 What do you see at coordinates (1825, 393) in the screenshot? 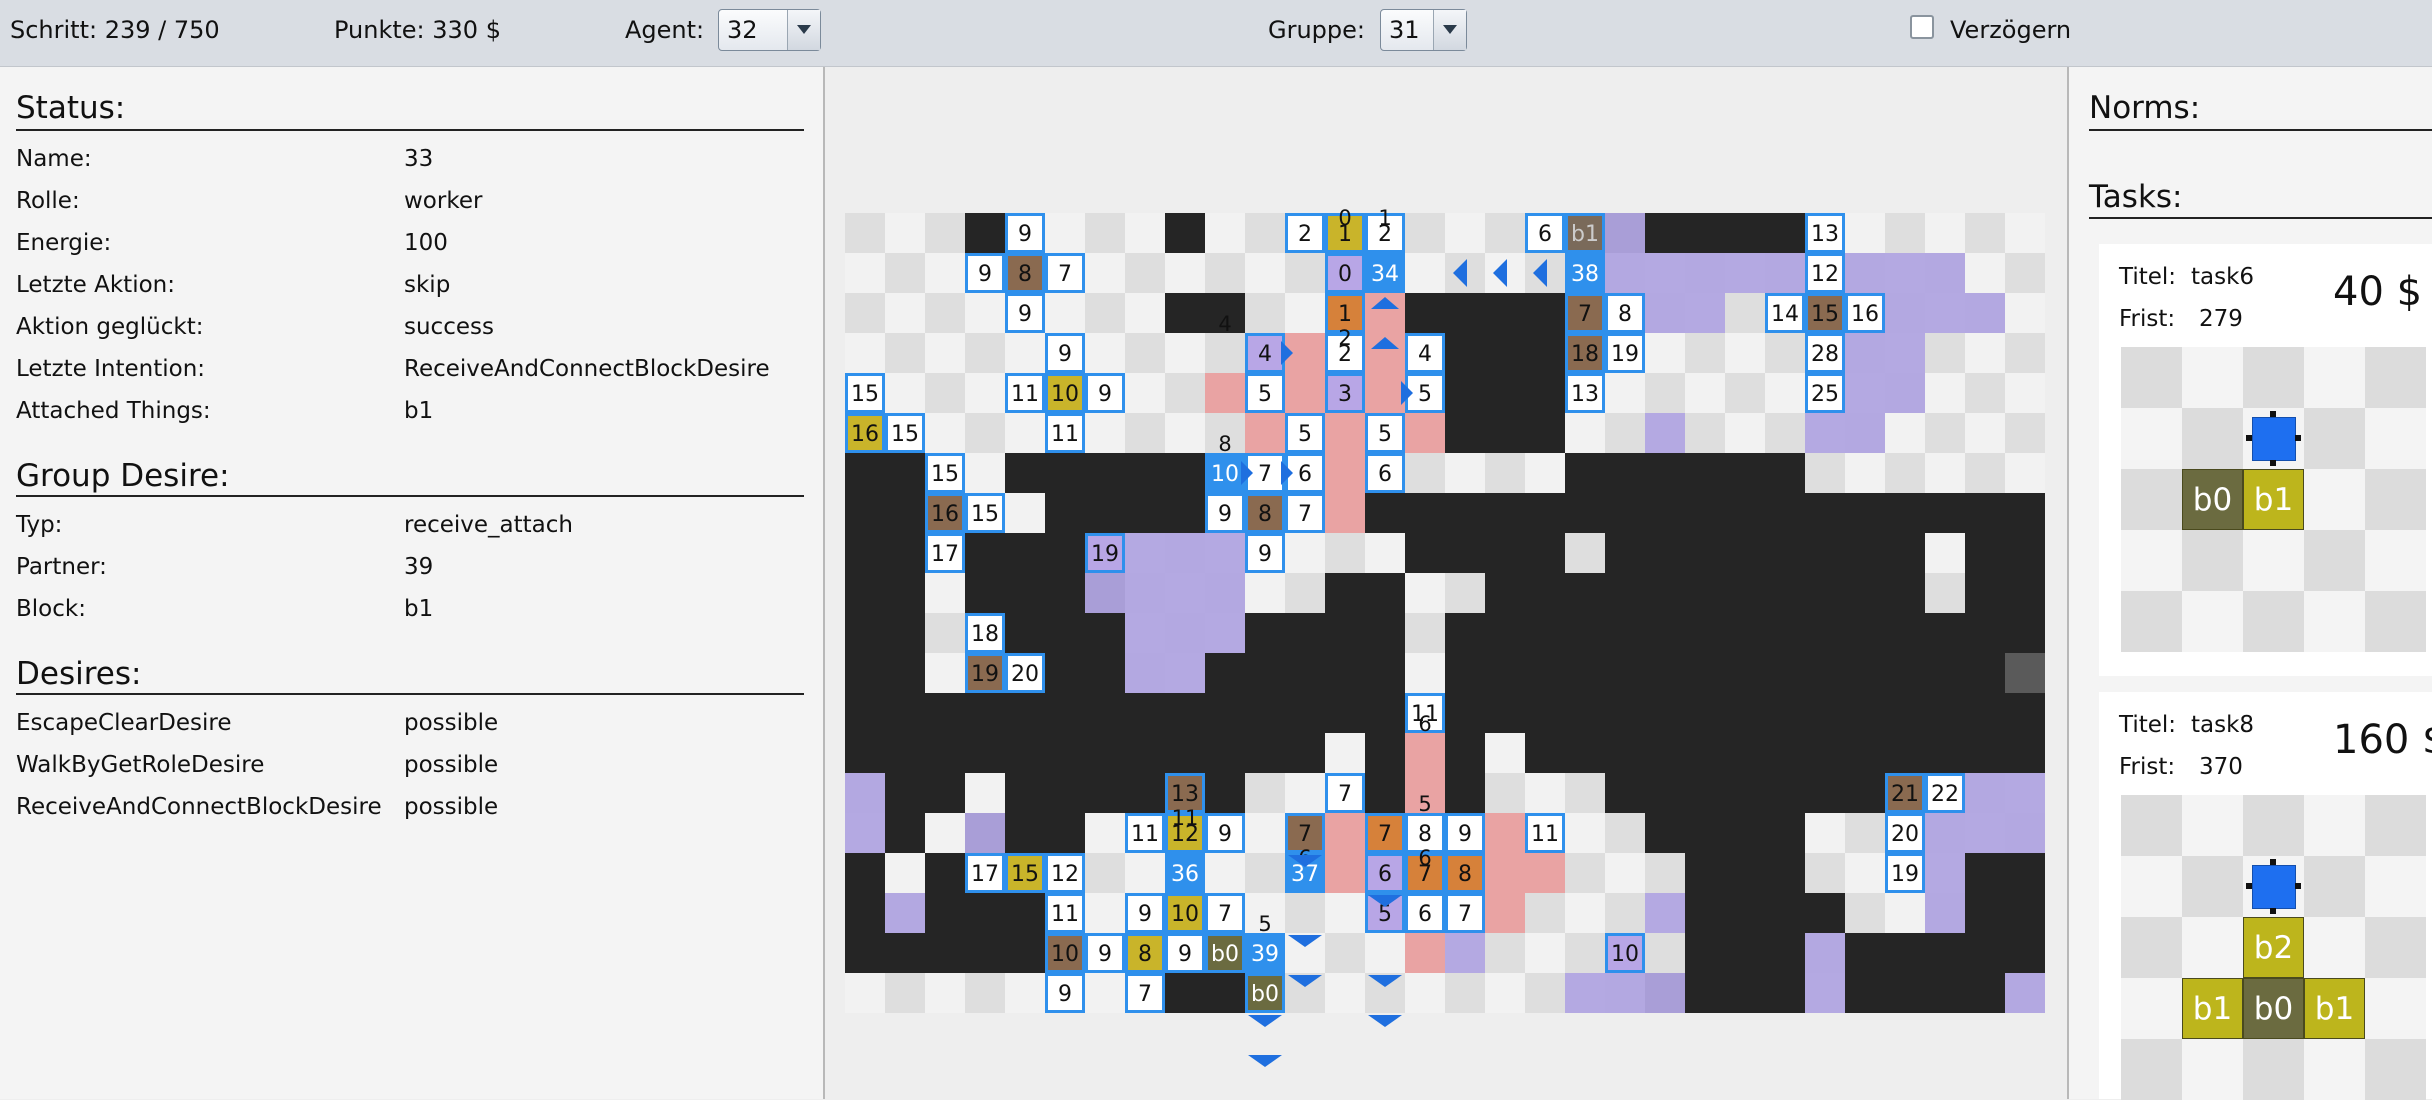
I see `agent-cell: 25` at bounding box center [1825, 393].